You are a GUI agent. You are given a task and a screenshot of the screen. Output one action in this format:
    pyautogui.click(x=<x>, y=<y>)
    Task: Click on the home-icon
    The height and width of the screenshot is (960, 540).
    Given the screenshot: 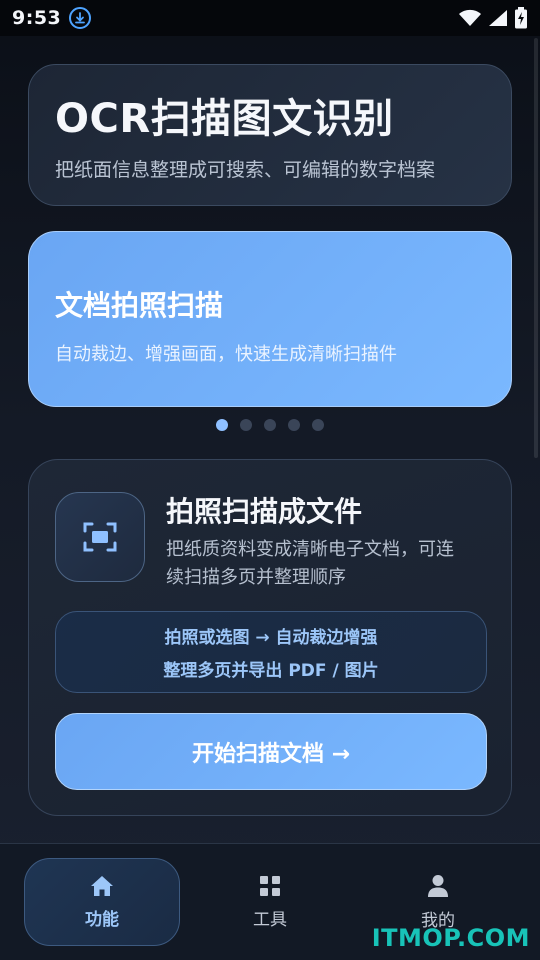 What is the action you would take?
    pyautogui.click(x=102, y=885)
    